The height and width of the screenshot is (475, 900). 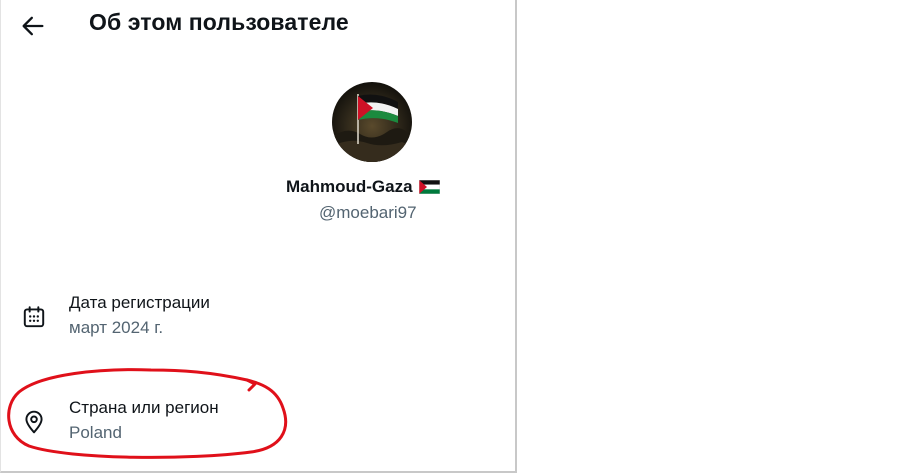 I want to click on location-pin-icon, so click(x=34, y=422).